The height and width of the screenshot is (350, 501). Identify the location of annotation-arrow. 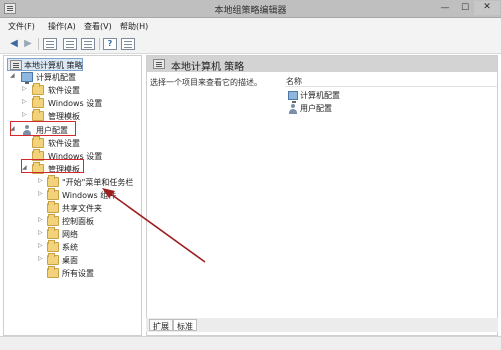
(154, 225).